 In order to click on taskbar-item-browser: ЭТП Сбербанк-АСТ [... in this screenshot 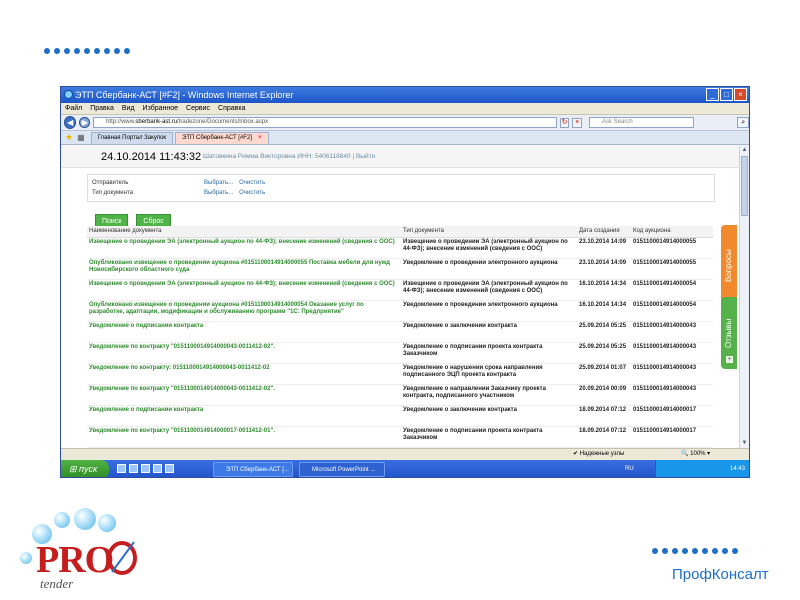, I will do `click(253, 469)`.